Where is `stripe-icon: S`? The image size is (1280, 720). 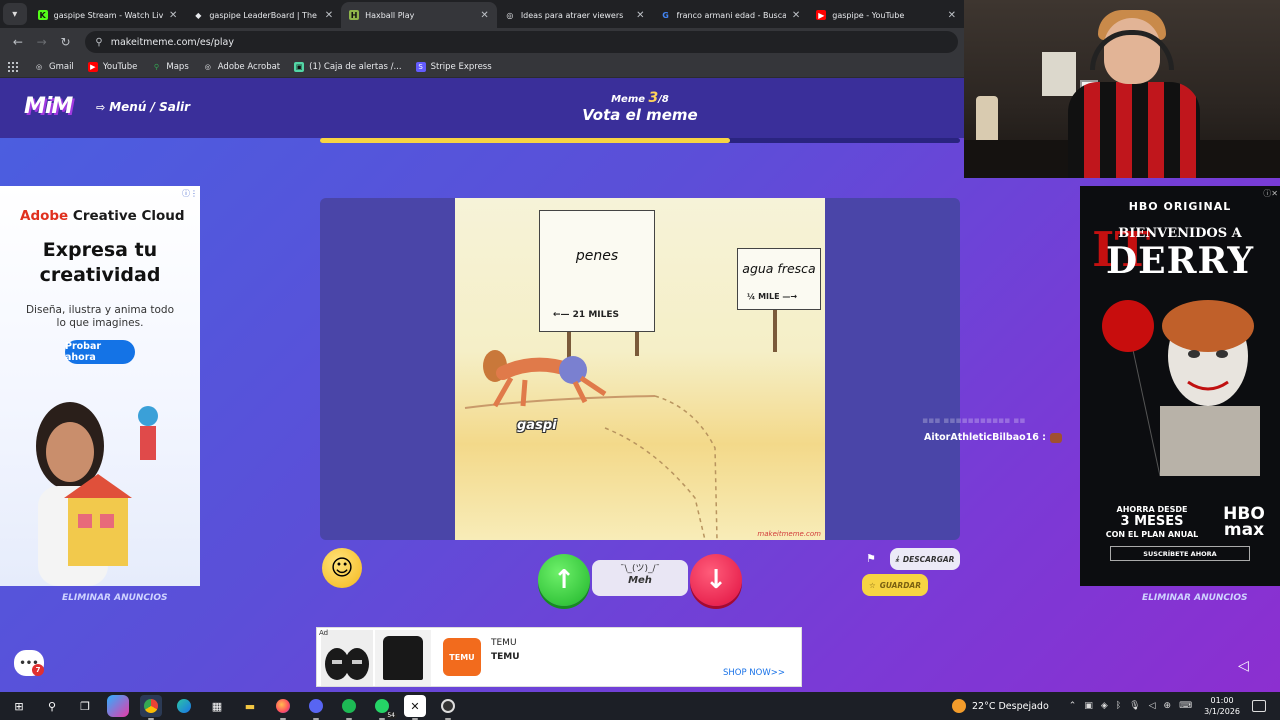 stripe-icon: S is located at coordinates (420, 66).